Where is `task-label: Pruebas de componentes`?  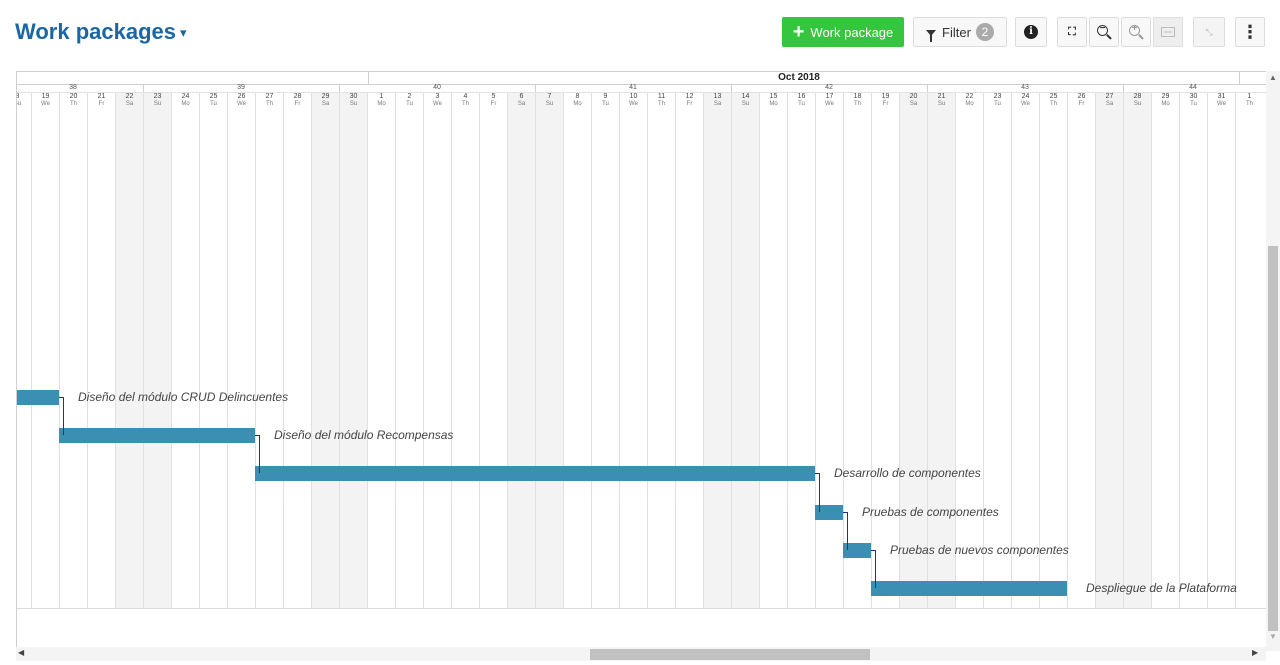
task-label: Pruebas de componentes is located at coordinates (930, 512).